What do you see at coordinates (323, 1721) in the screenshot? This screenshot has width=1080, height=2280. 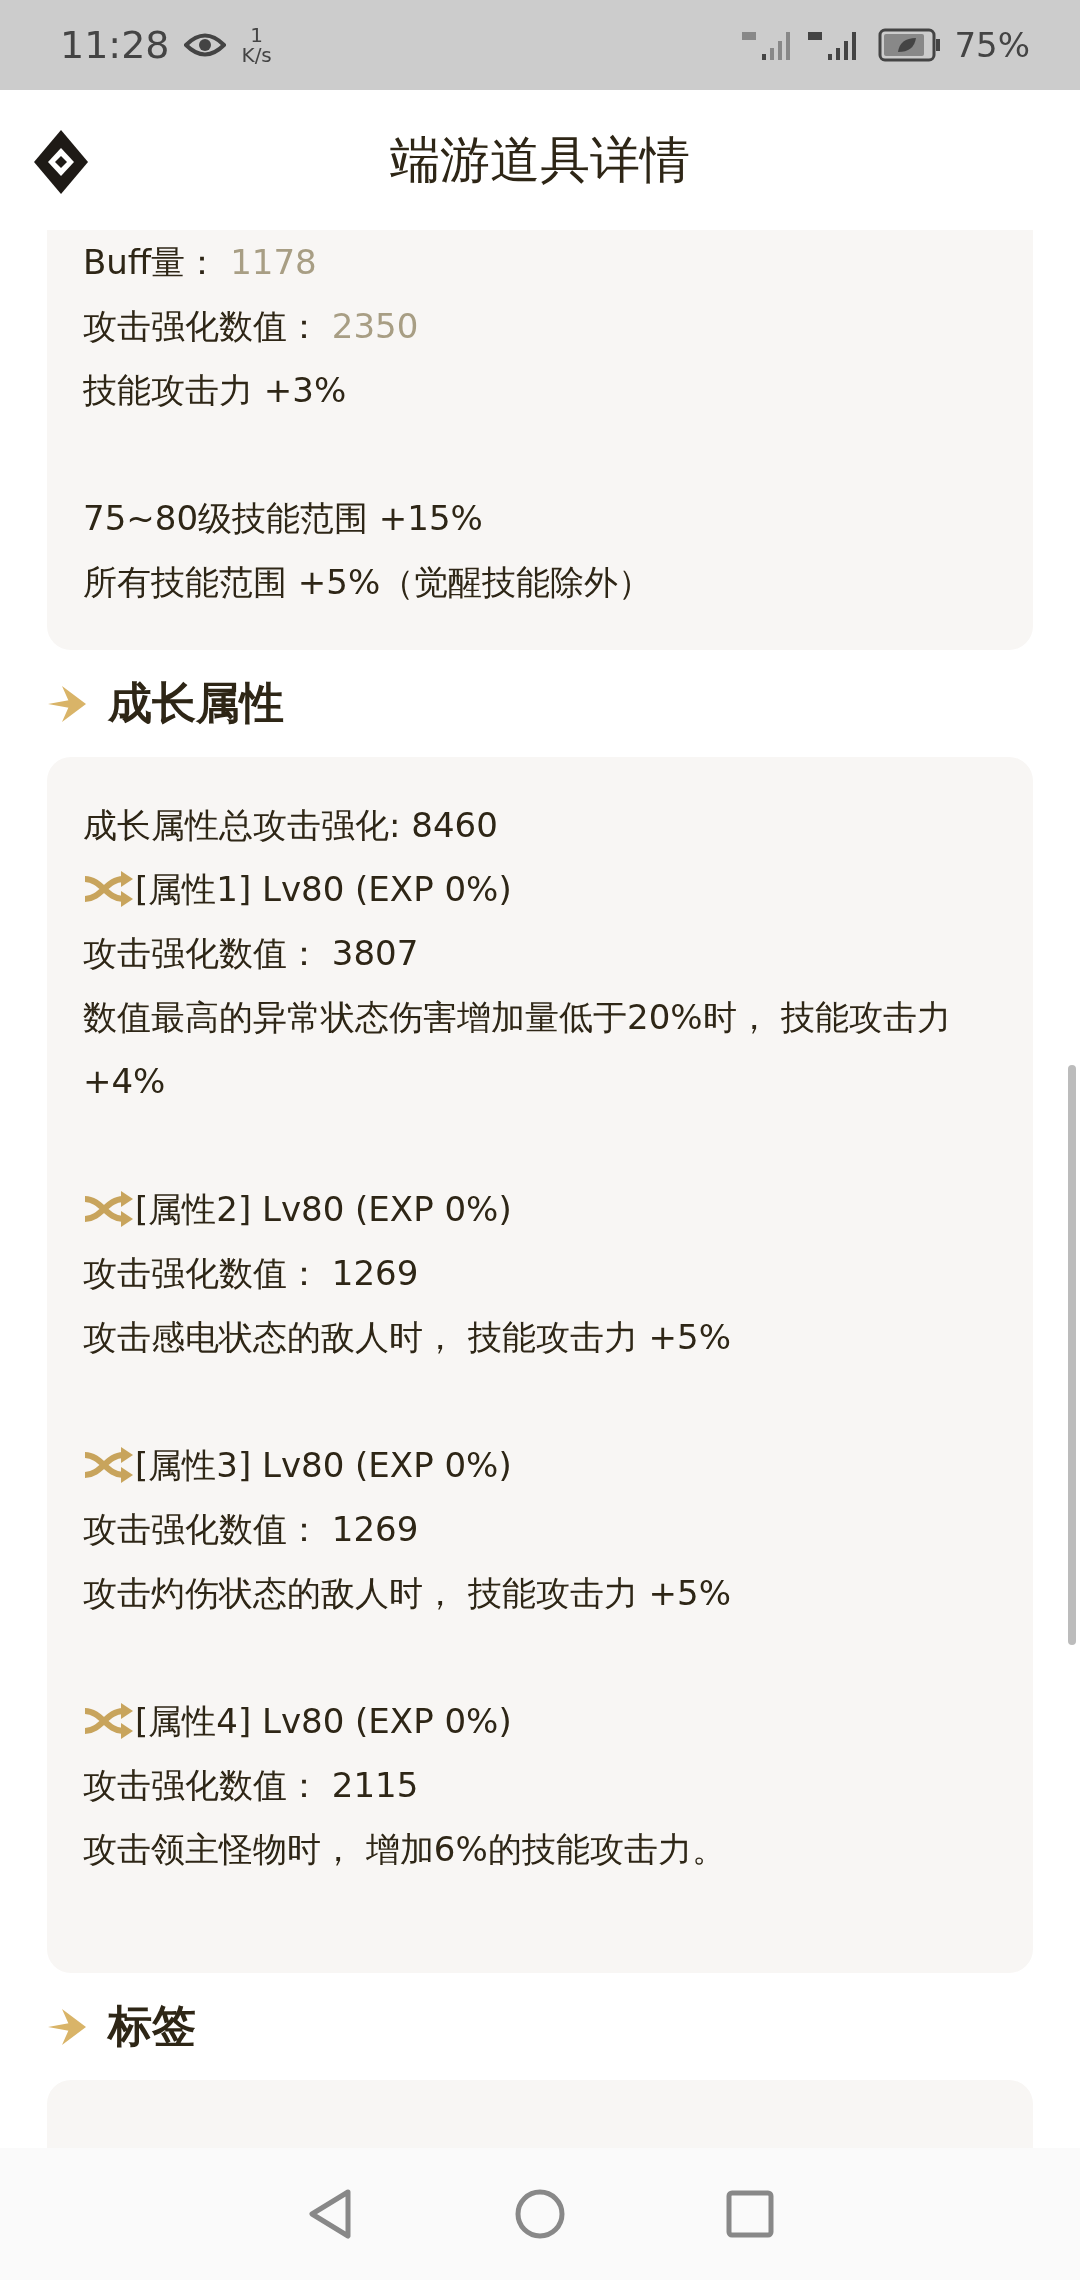 I see `attribute-title: [属性4] Lv80 (EXP 0%)` at bounding box center [323, 1721].